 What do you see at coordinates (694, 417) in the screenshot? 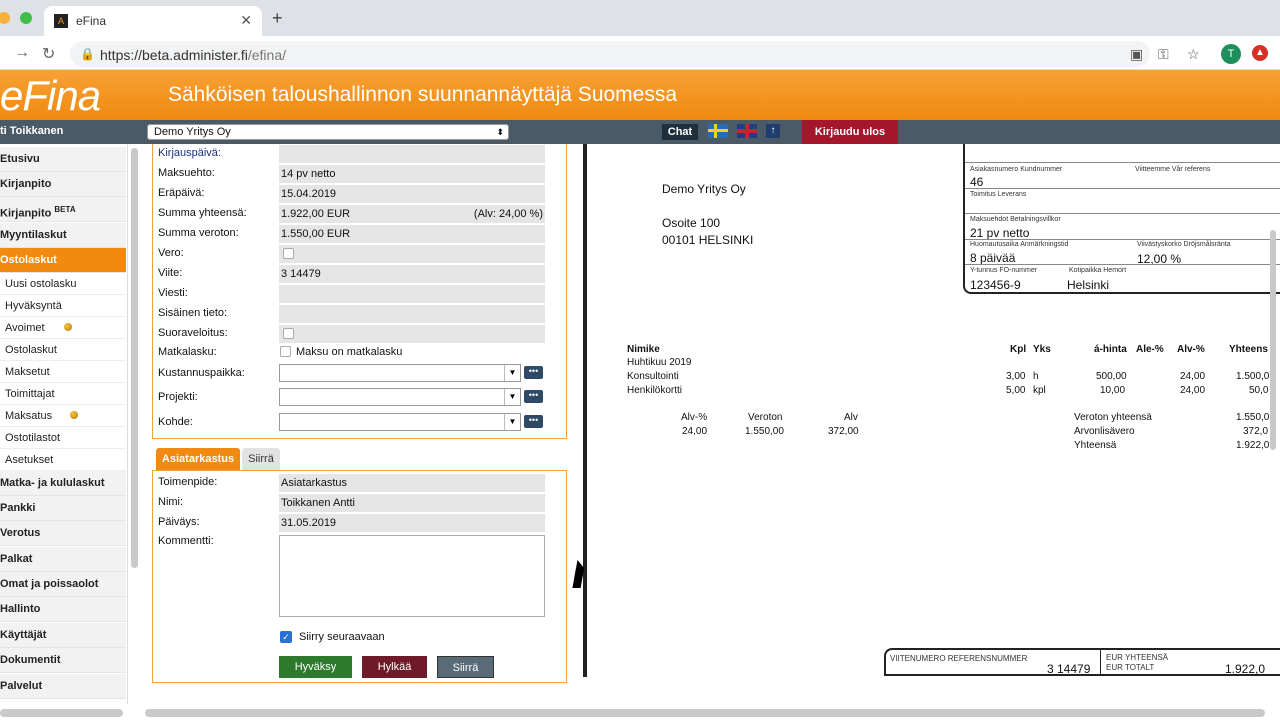
I see `vat-col-alv: Alv-%` at bounding box center [694, 417].